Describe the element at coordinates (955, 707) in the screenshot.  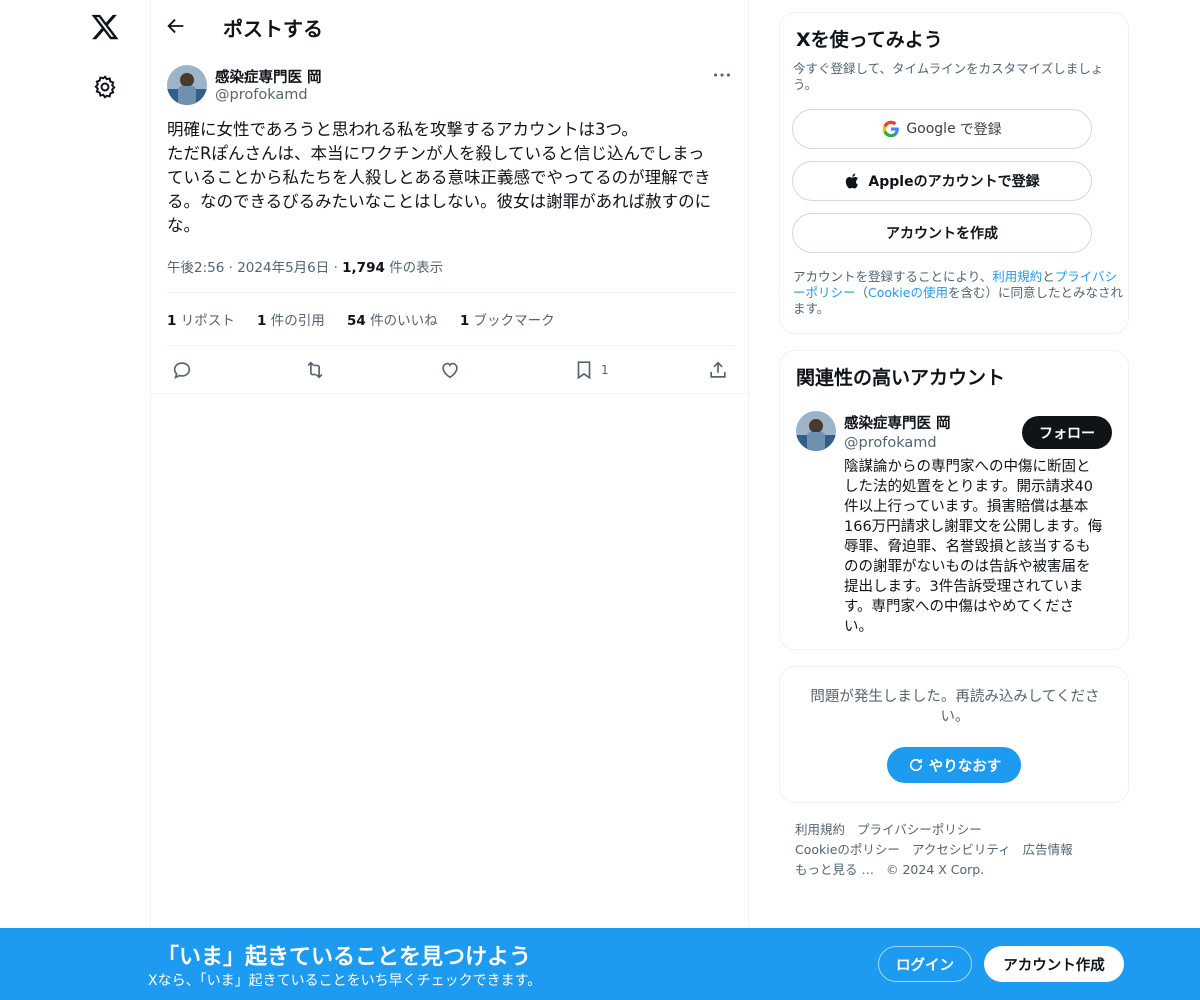
I see `error-message: 問題が発生しました。再読み込みしてください。` at that location.